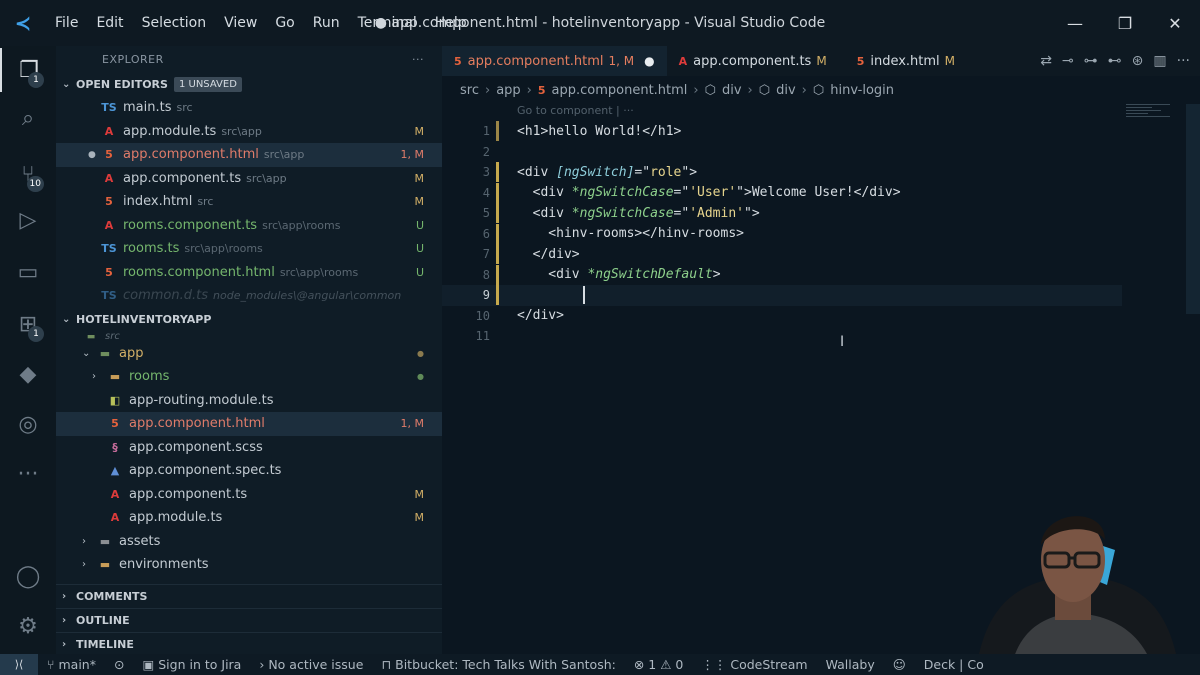  I want to click on open-editor-item: A app.component.ts src\app M, so click(249, 179).